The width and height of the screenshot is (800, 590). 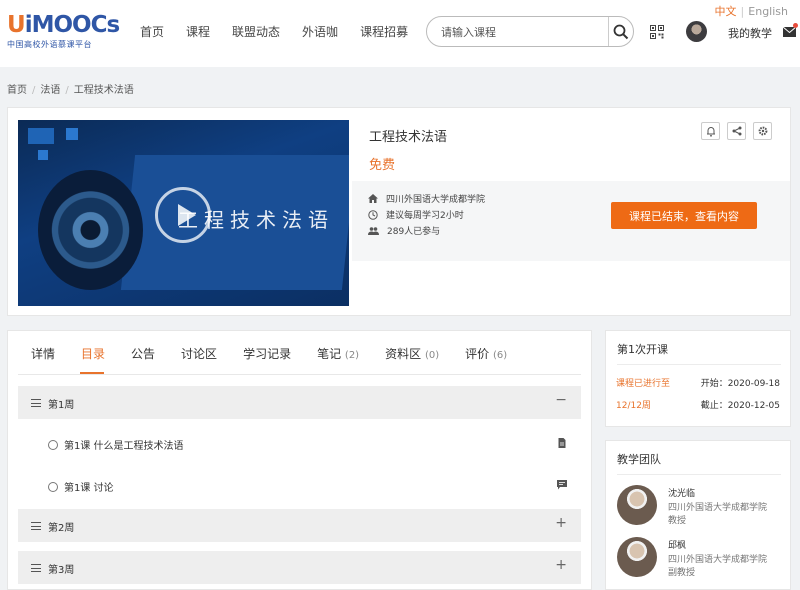 I want to click on info-study-time: 建议每周学习2小时, so click(x=416, y=214).